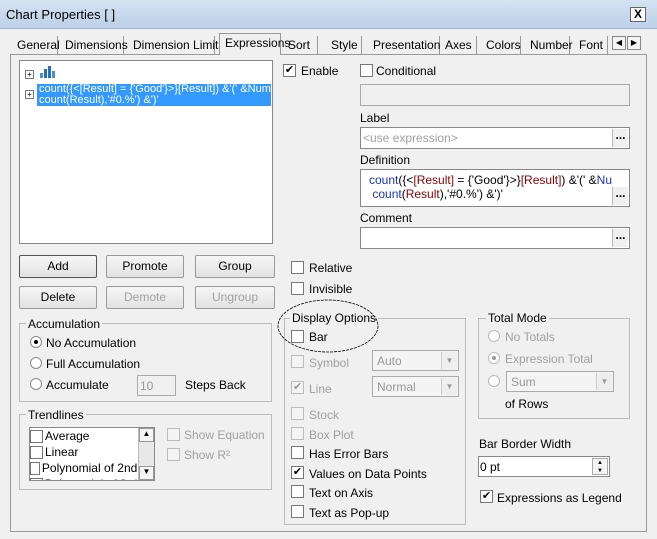 The height and width of the screenshot is (539, 657). Describe the element at coordinates (320, 389) in the screenshot. I see `line-label: Line` at that location.